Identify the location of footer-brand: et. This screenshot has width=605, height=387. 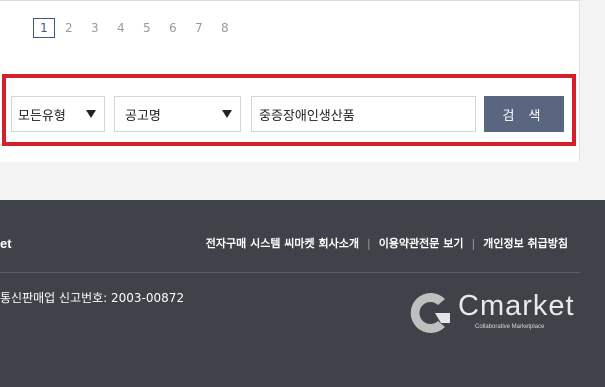
(6, 243).